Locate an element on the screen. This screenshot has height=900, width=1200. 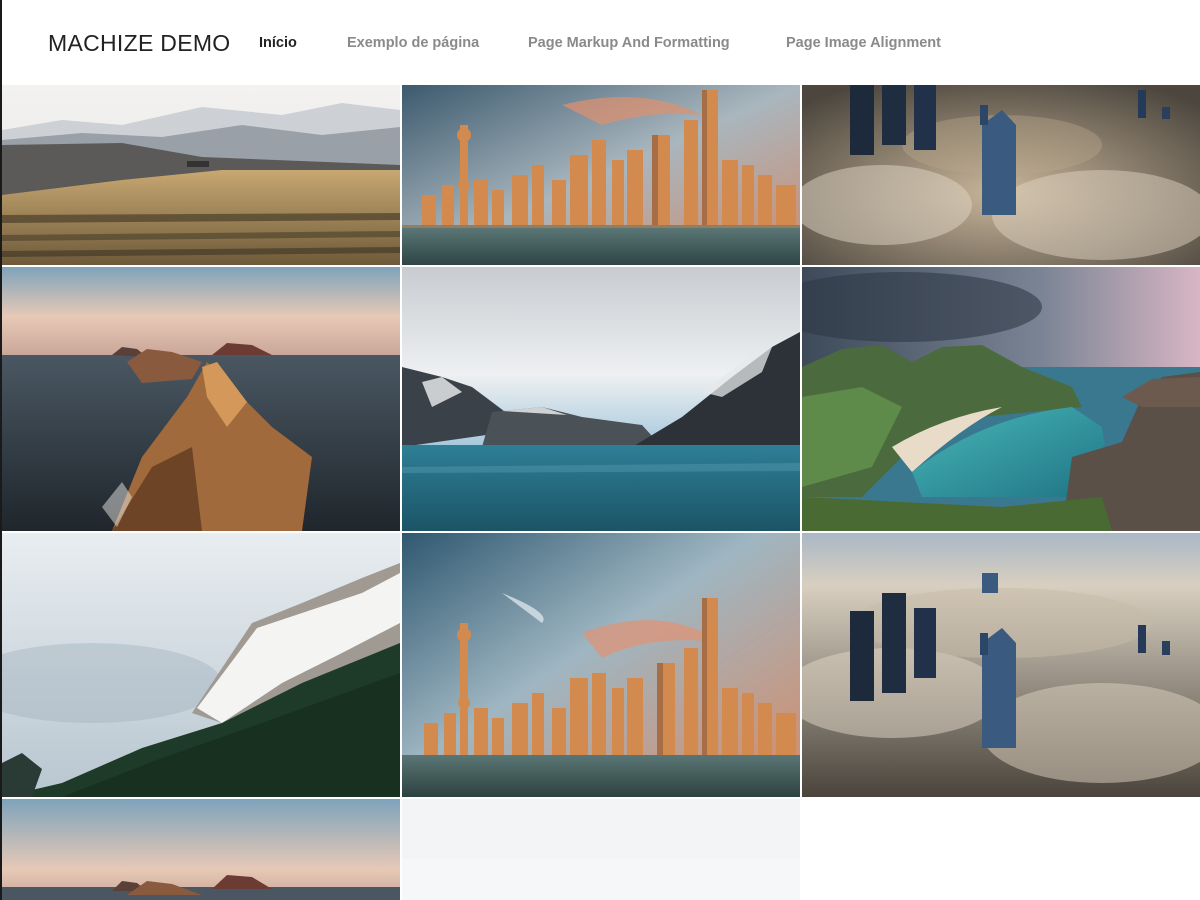
lake-image is located at coordinates (601, 399).